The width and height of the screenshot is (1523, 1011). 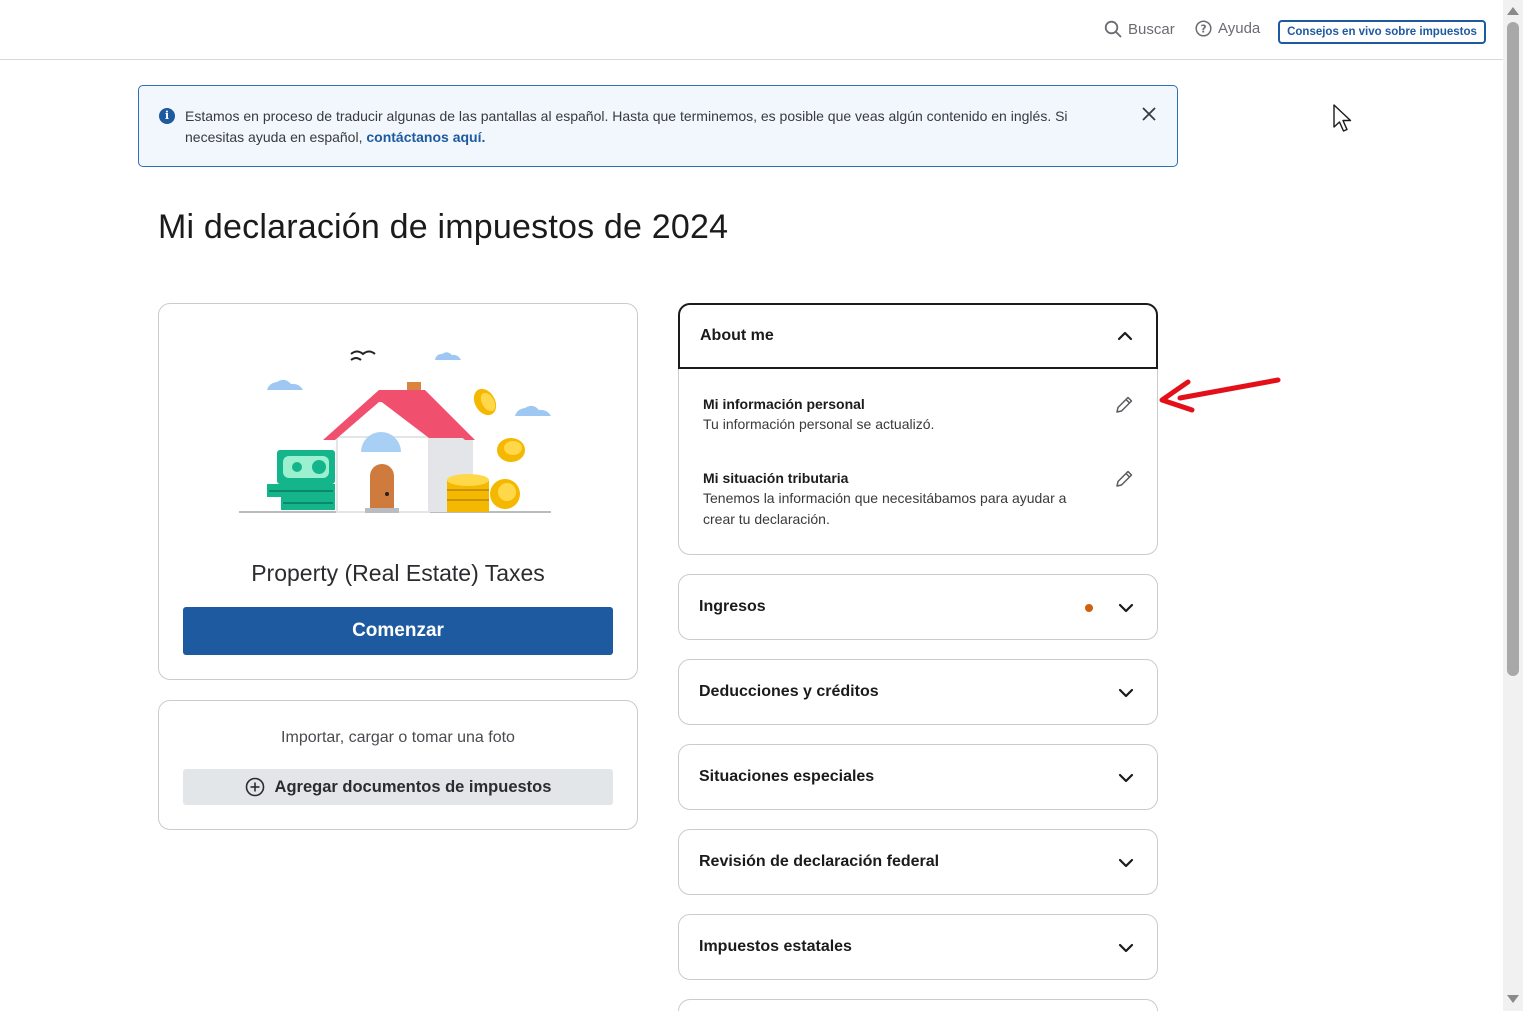 I want to click on close-icon, so click(x=1149, y=114).